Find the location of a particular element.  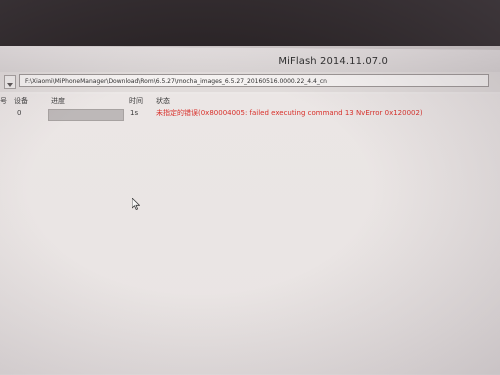

time-cell: 1s is located at coordinates (134, 113).